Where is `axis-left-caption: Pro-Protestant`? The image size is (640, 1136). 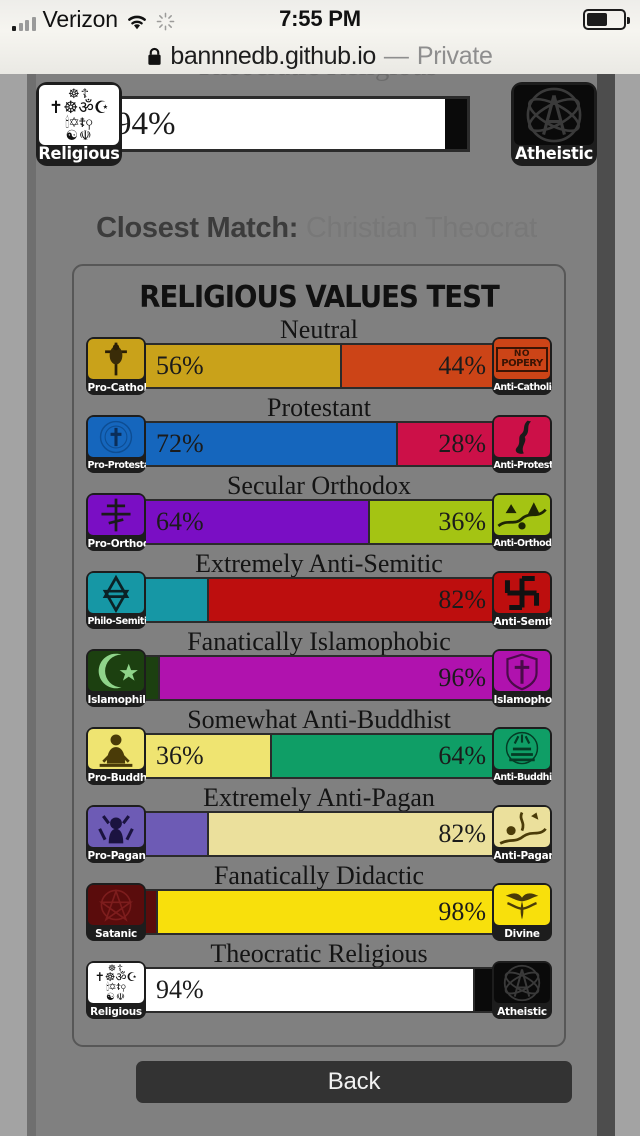
axis-left-caption: Pro-Protestant is located at coordinates (117, 465).